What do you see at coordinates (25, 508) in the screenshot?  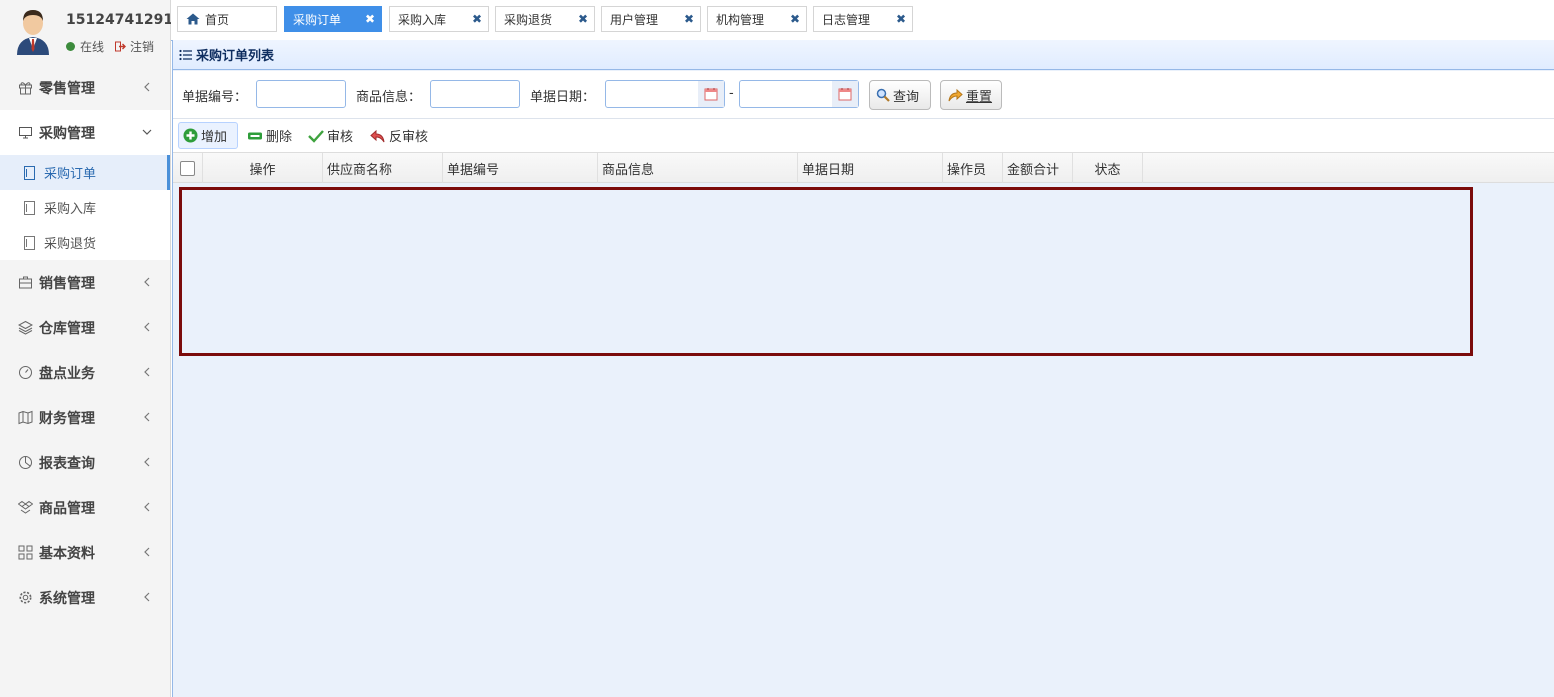 I see `dropbox-icon` at bounding box center [25, 508].